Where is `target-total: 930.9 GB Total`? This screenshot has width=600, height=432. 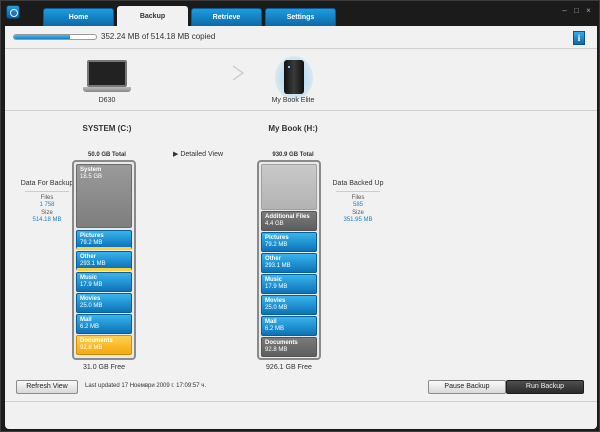 target-total: 930.9 GB Total is located at coordinates (293, 155).